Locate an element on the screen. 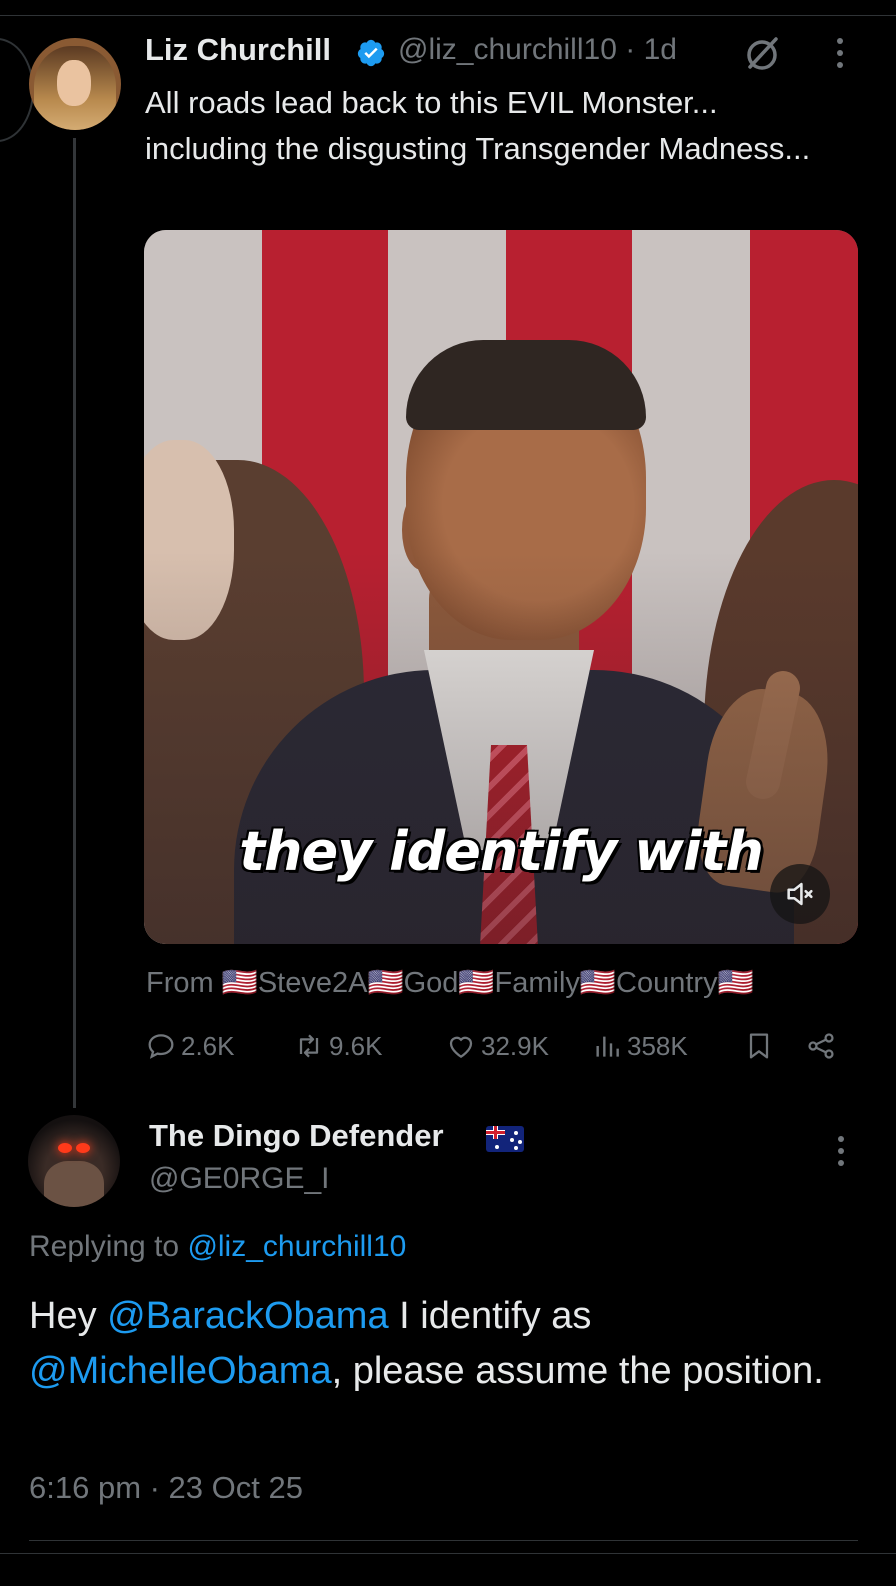 Image resolution: width=896 pixels, height=1586 pixels. volume-muted-icon is located at coordinates (800, 894).